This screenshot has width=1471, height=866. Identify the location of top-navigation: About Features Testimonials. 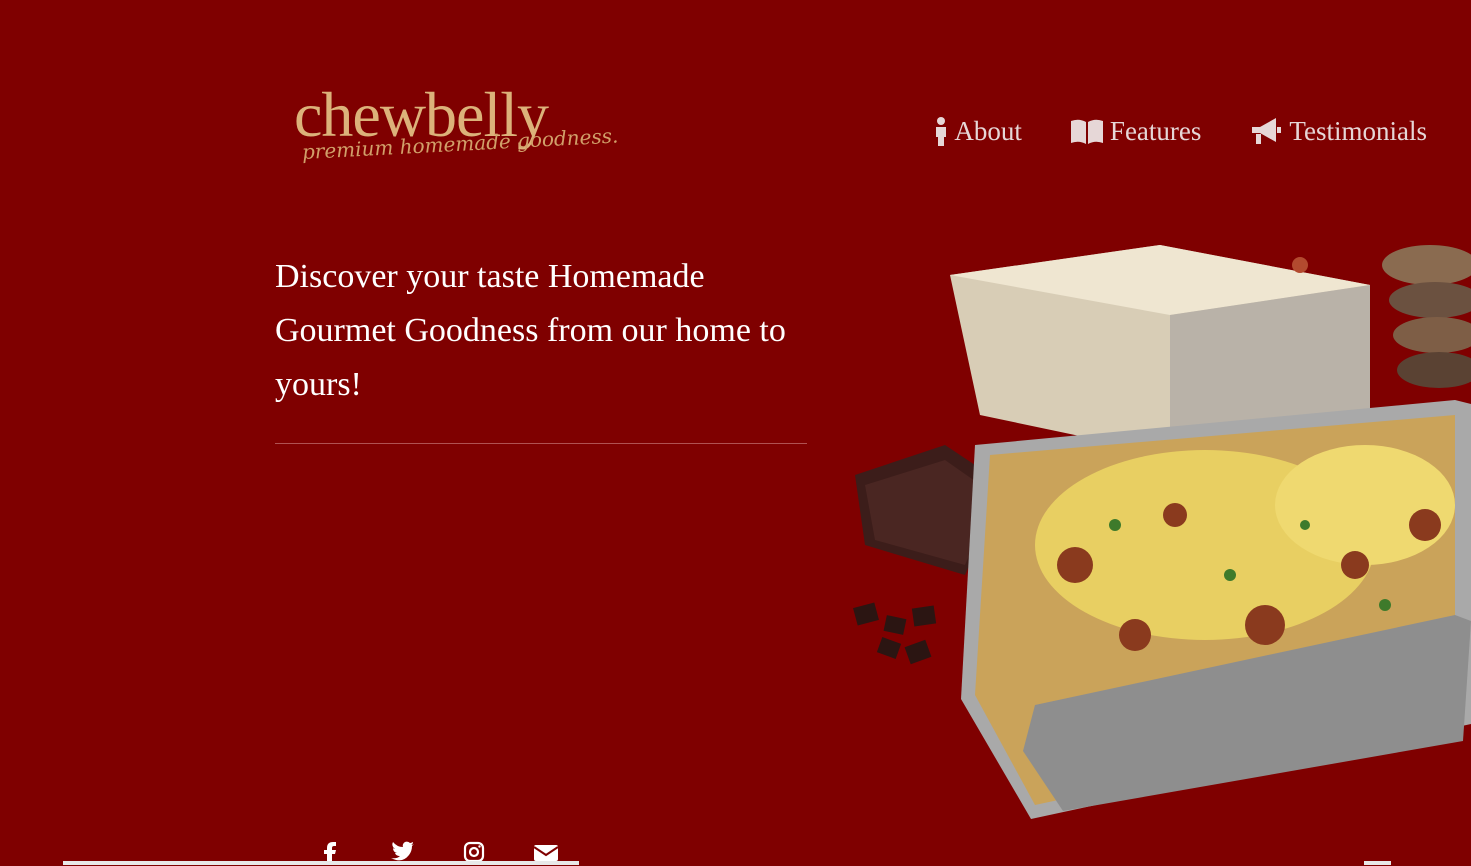
(1180, 131).